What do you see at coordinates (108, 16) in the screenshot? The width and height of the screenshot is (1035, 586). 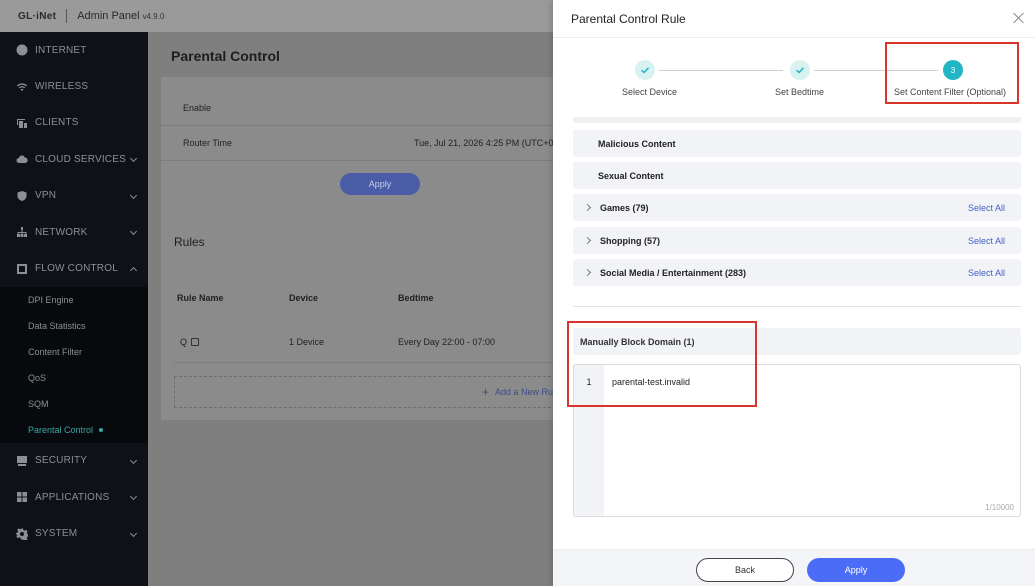 I see `admin-panel-title: Admin Panel` at bounding box center [108, 16].